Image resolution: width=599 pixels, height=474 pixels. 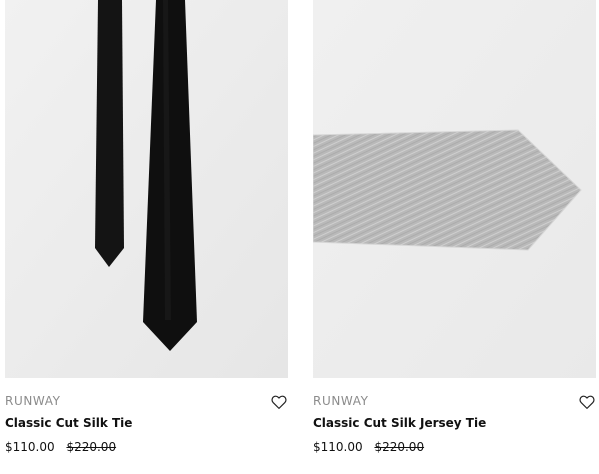 What do you see at coordinates (399, 423) in the screenshot?
I see `product-title: Classic Cut Silk Jersey Tie` at bounding box center [399, 423].